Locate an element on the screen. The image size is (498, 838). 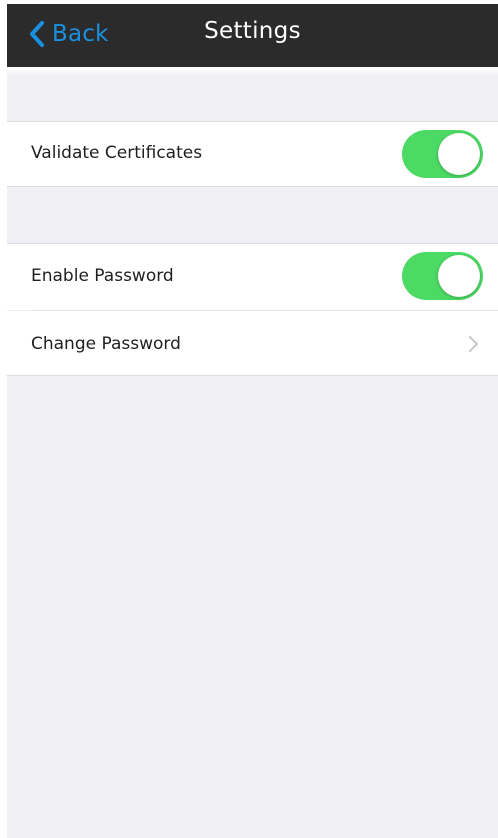
navigation-bar: Back Settings is located at coordinates (252, 35).